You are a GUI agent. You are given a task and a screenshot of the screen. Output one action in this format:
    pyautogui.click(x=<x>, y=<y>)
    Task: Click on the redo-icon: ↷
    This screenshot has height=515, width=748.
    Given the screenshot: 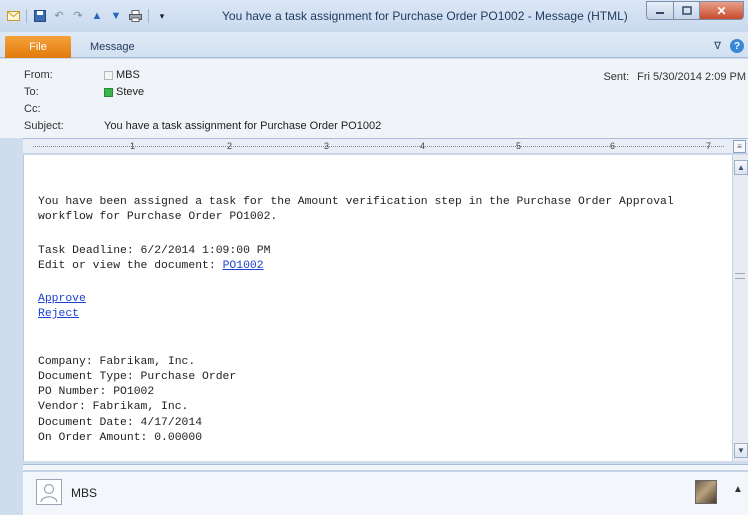 What is the action you would take?
    pyautogui.click(x=78, y=16)
    